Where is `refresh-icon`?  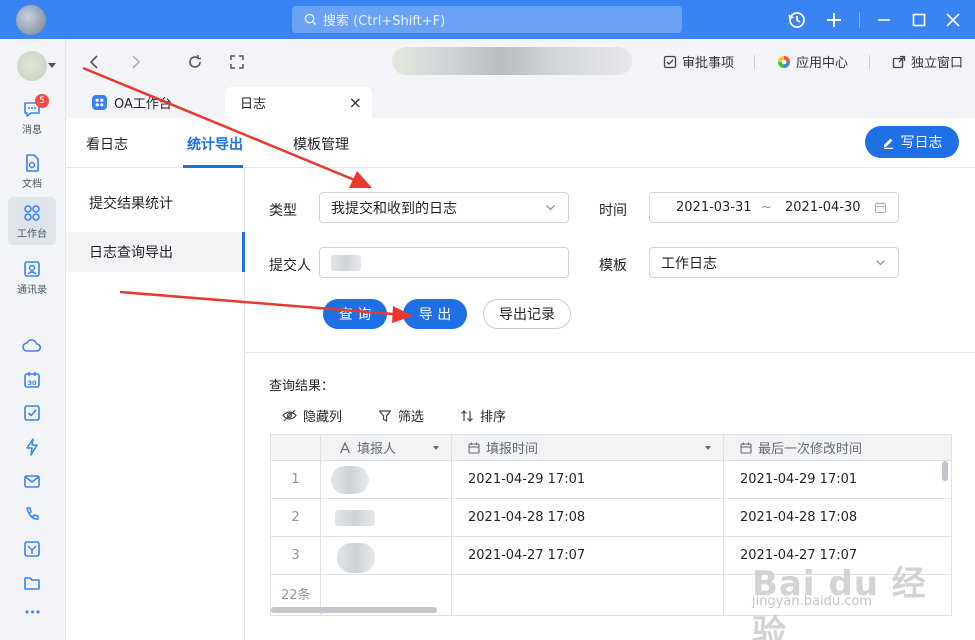 refresh-icon is located at coordinates (195, 62).